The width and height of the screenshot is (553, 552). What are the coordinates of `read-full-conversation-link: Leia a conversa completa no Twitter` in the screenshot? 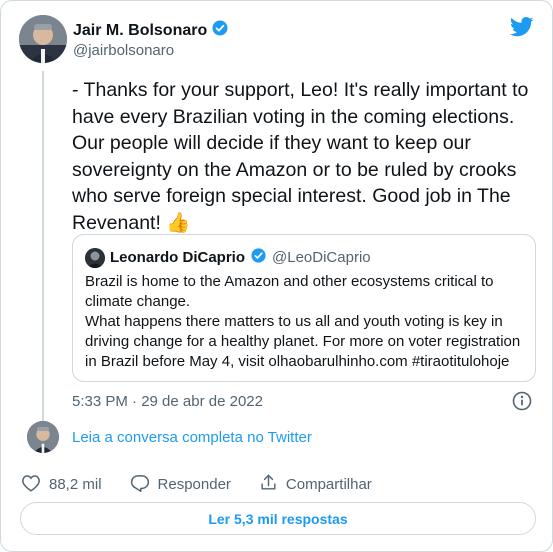 It's located at (192, 437).